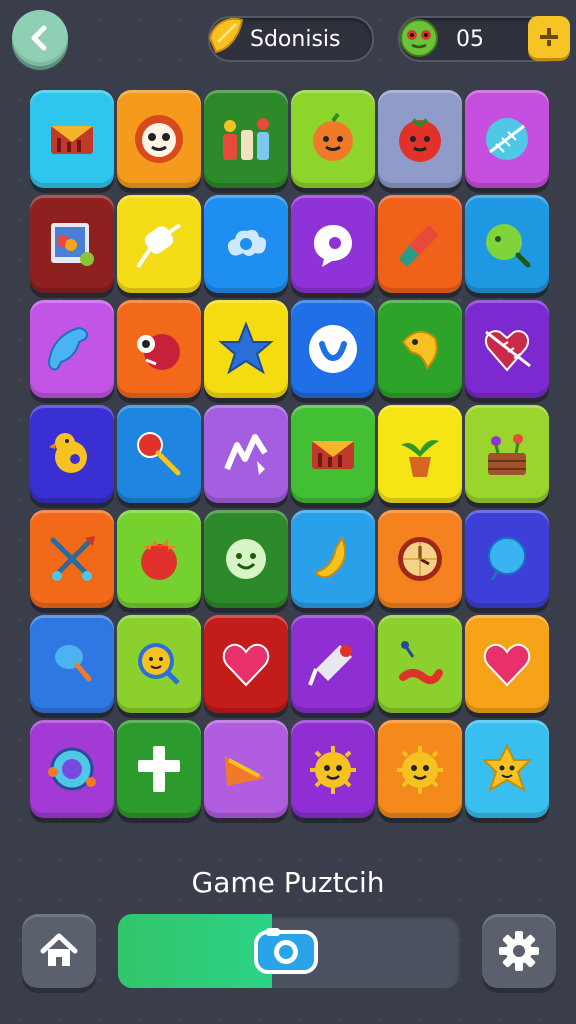 The image size is (576, 1024). I want to click on heart-badge-icon, so click(333, 349).